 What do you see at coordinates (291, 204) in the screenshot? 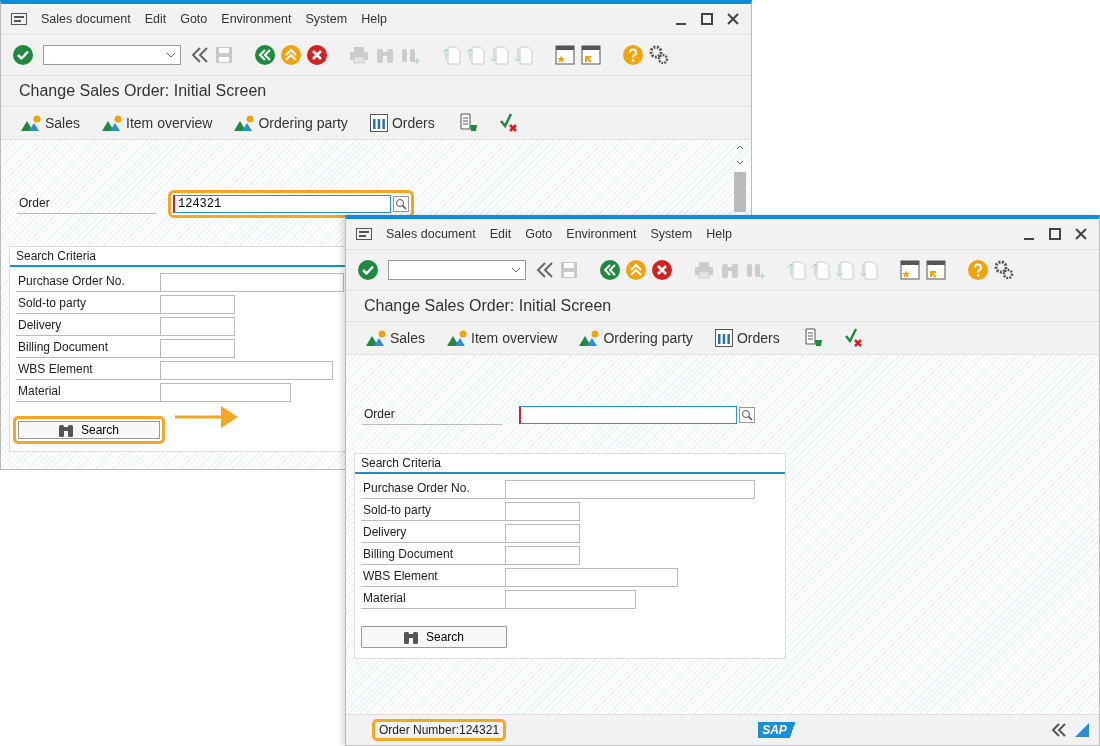
I see `order-field: 124321` at bounding box center [291, 204].